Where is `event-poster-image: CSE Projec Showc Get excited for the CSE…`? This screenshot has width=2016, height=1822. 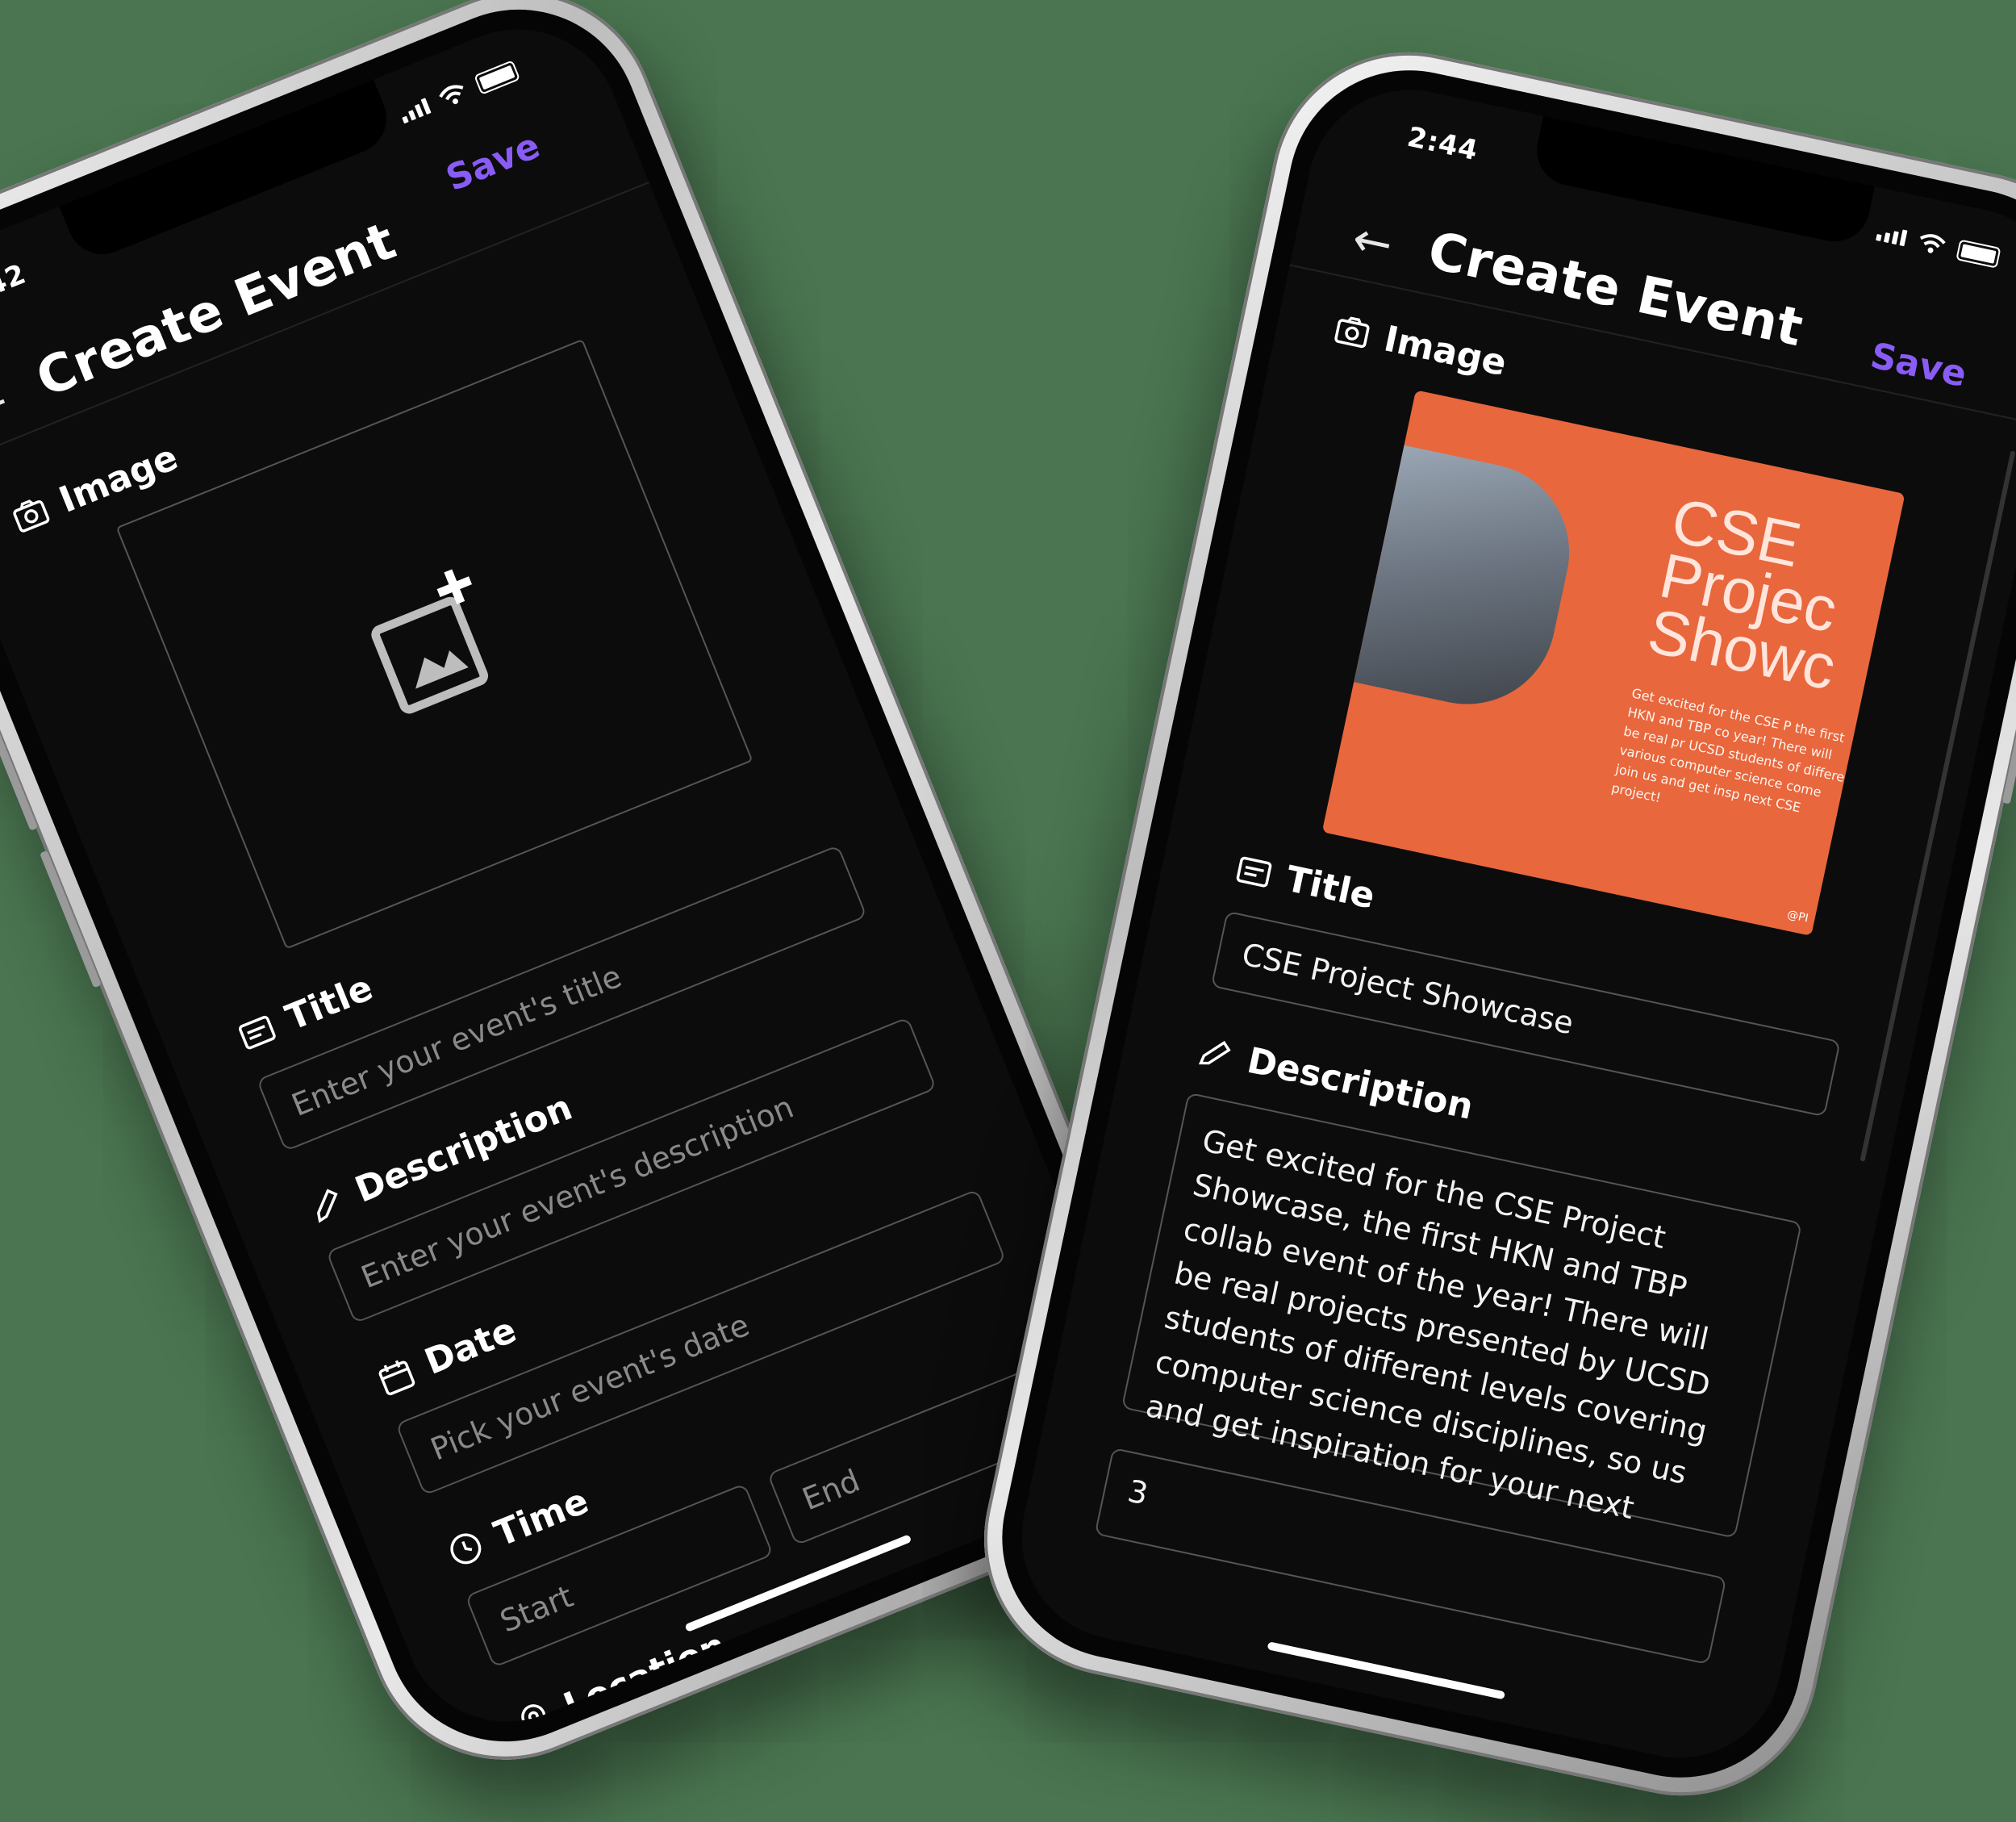
event-poster-image: CSE Projec Showc Get excited for the CSE… is located at coordinates (1613, 663).